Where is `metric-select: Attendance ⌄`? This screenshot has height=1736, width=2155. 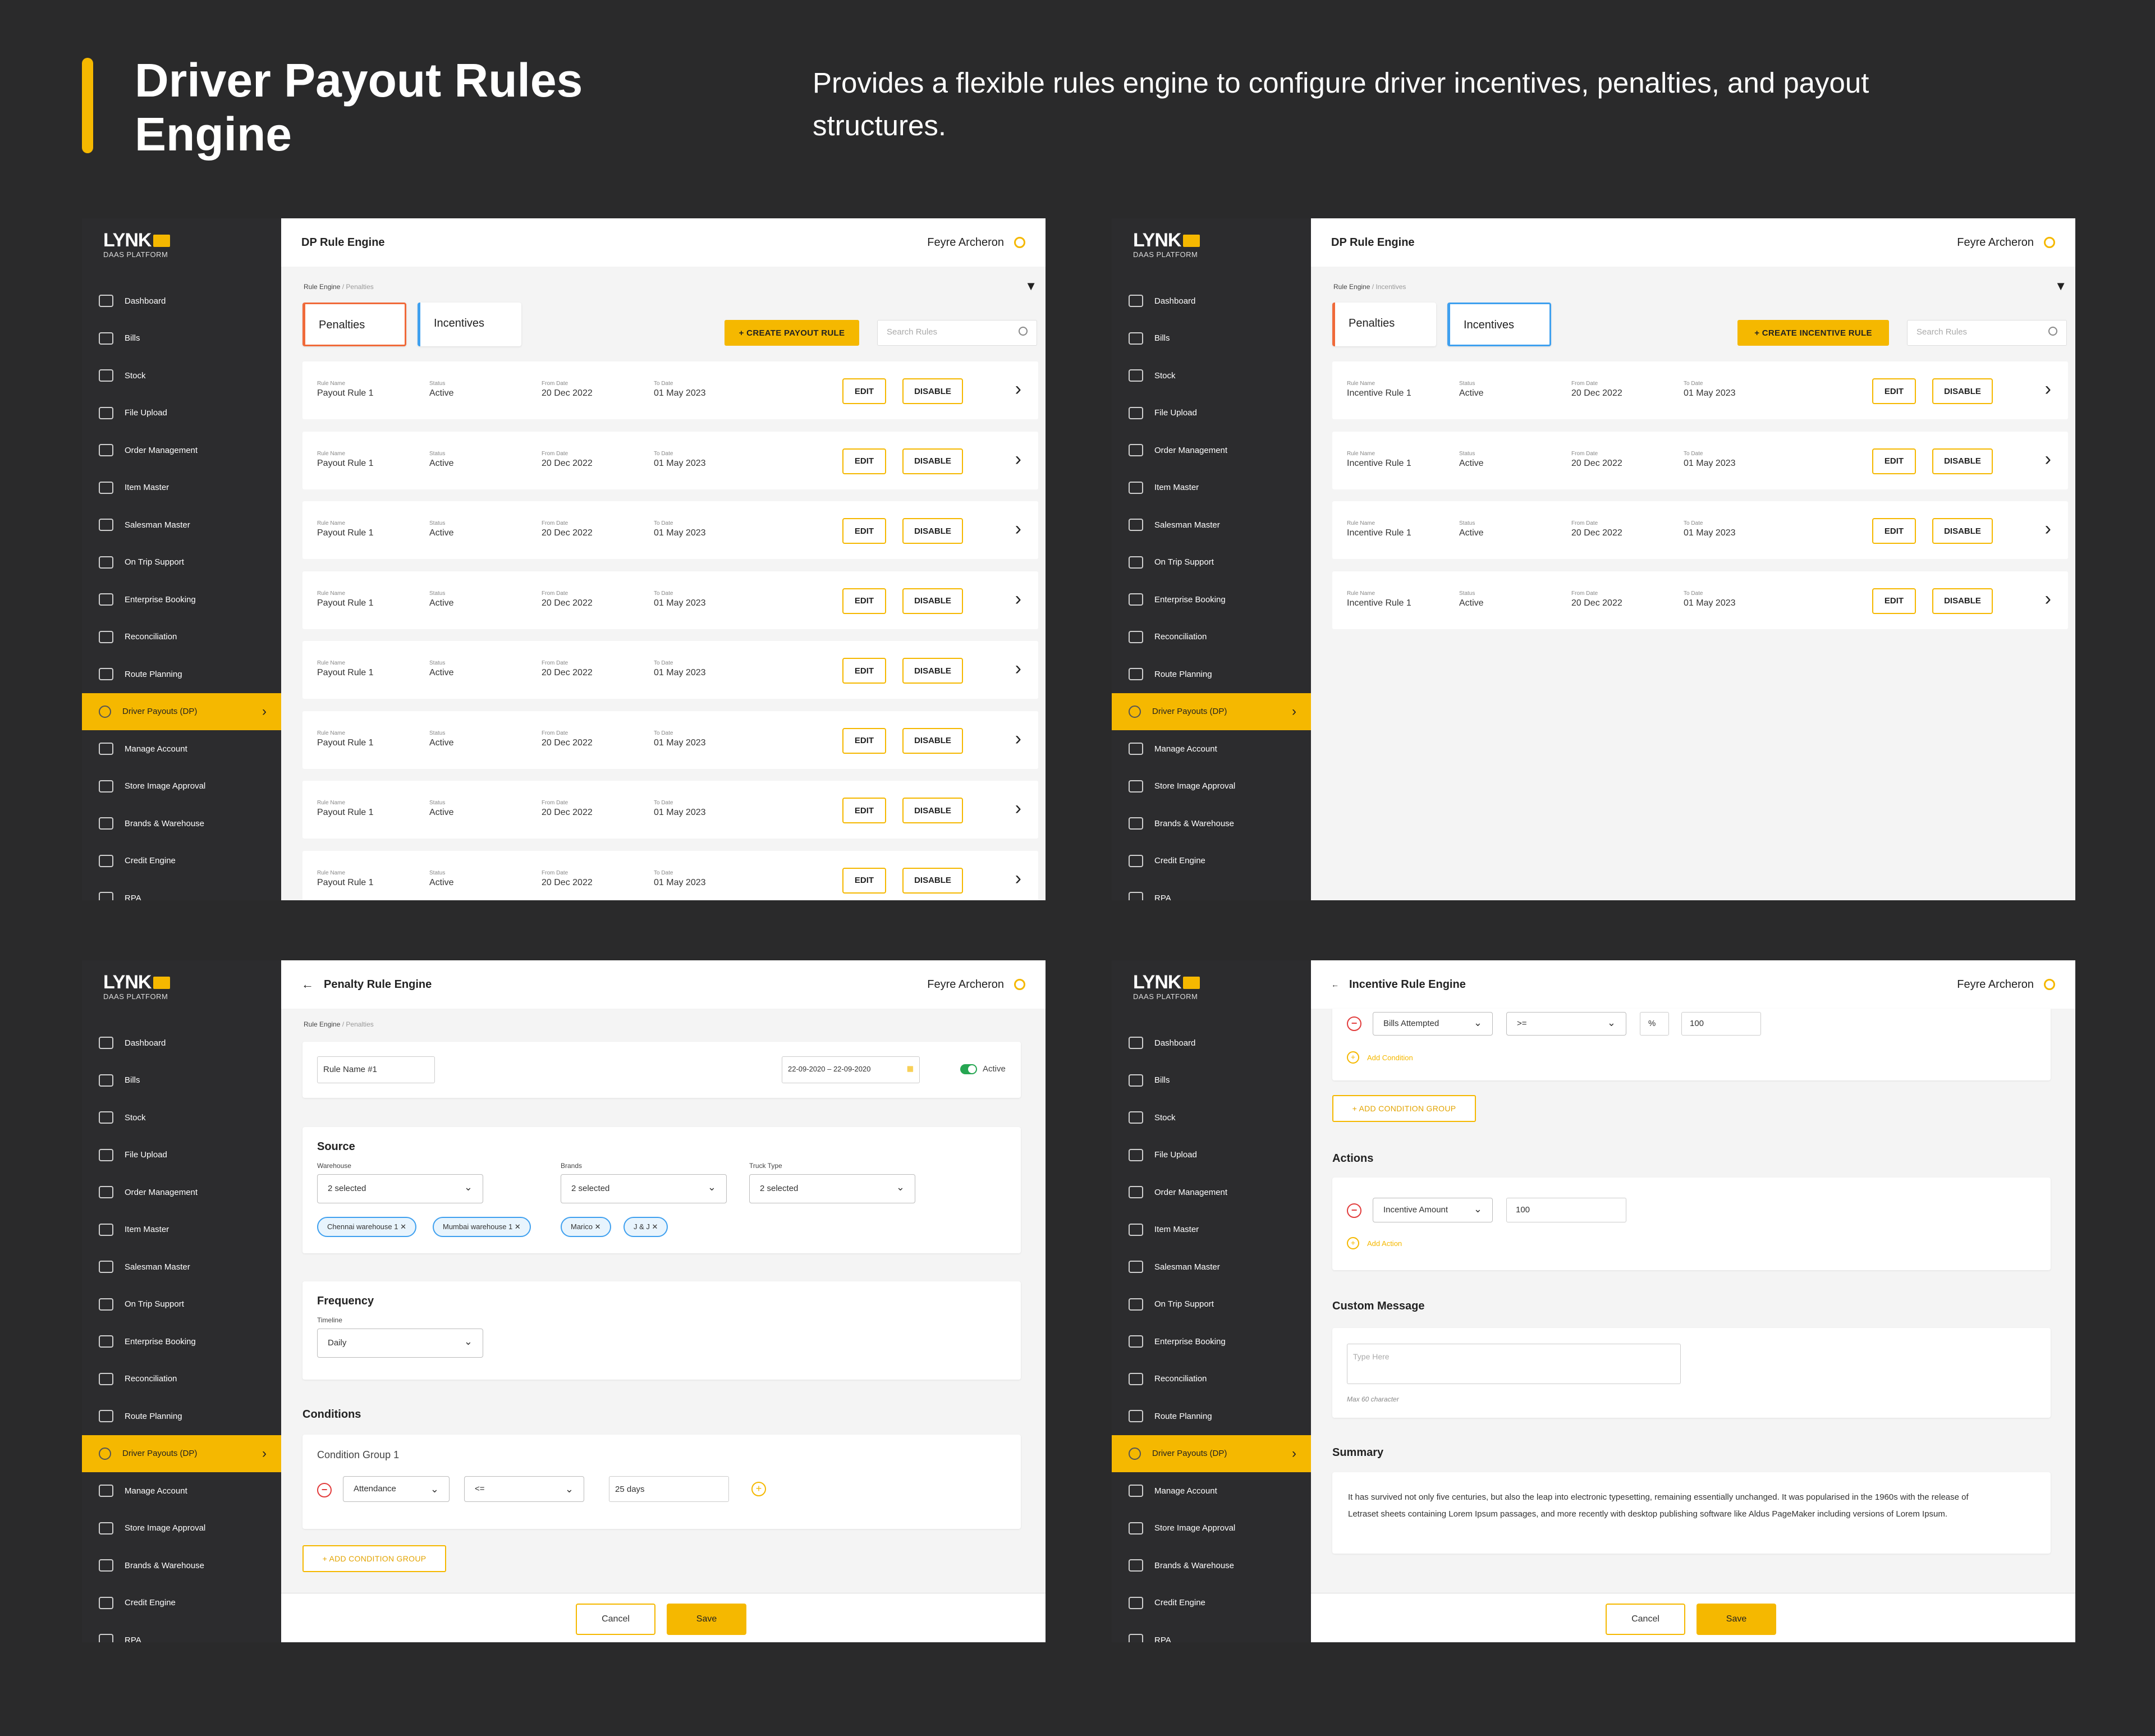 metric-select: Attendance ⌄ is located at coordinates (396, 1489).